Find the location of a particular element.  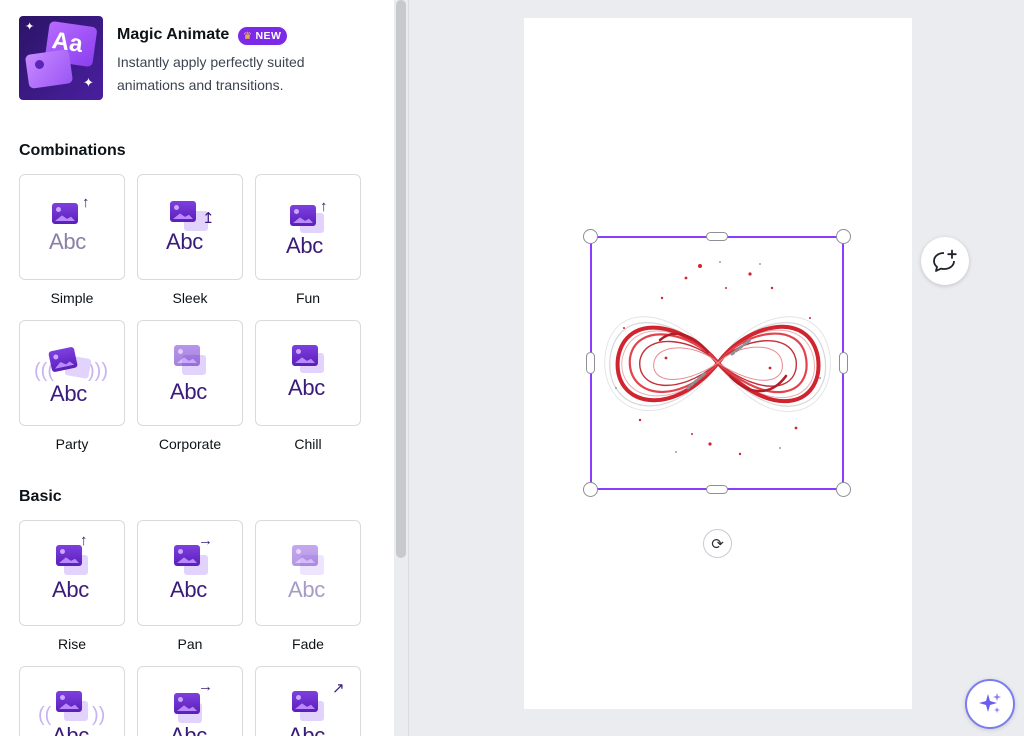

tile-label: Fade is located at coordinates (308, 644).